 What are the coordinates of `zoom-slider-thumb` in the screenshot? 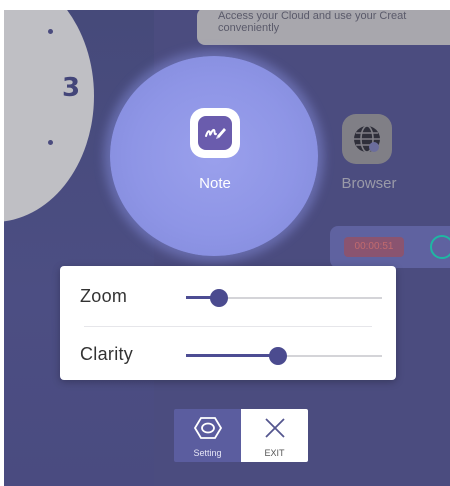 It's located at (219, 298).